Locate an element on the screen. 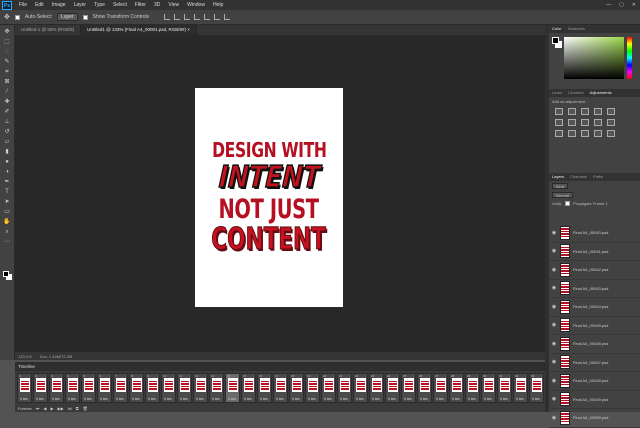 The width and height of the screenshot is (640, 428). eraser-tool-icon: ▱ is located at coordinates (7, 142).